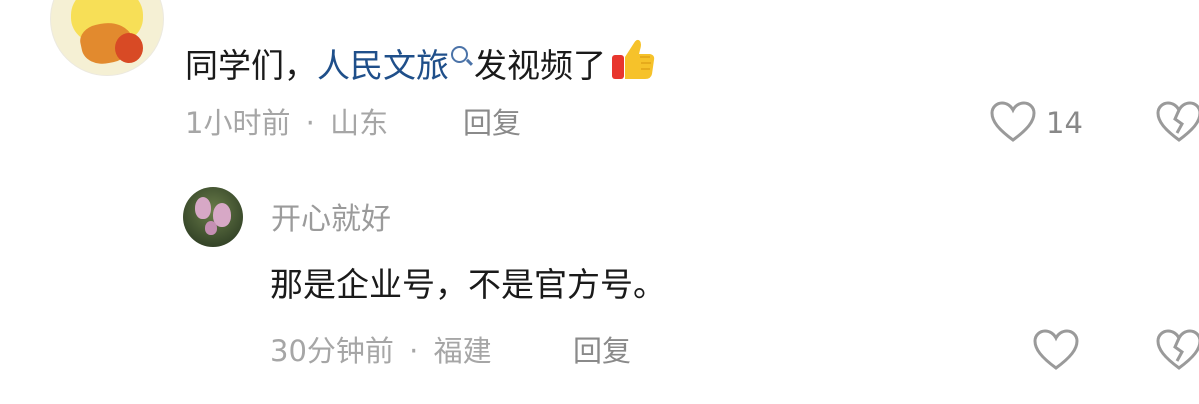 This screenshot has width=1199, height=404. What do you see at coordinates (332, 351) in the screenshot?
I see `comment-2-time: 30分钟前` at bounding box center [332, 351].